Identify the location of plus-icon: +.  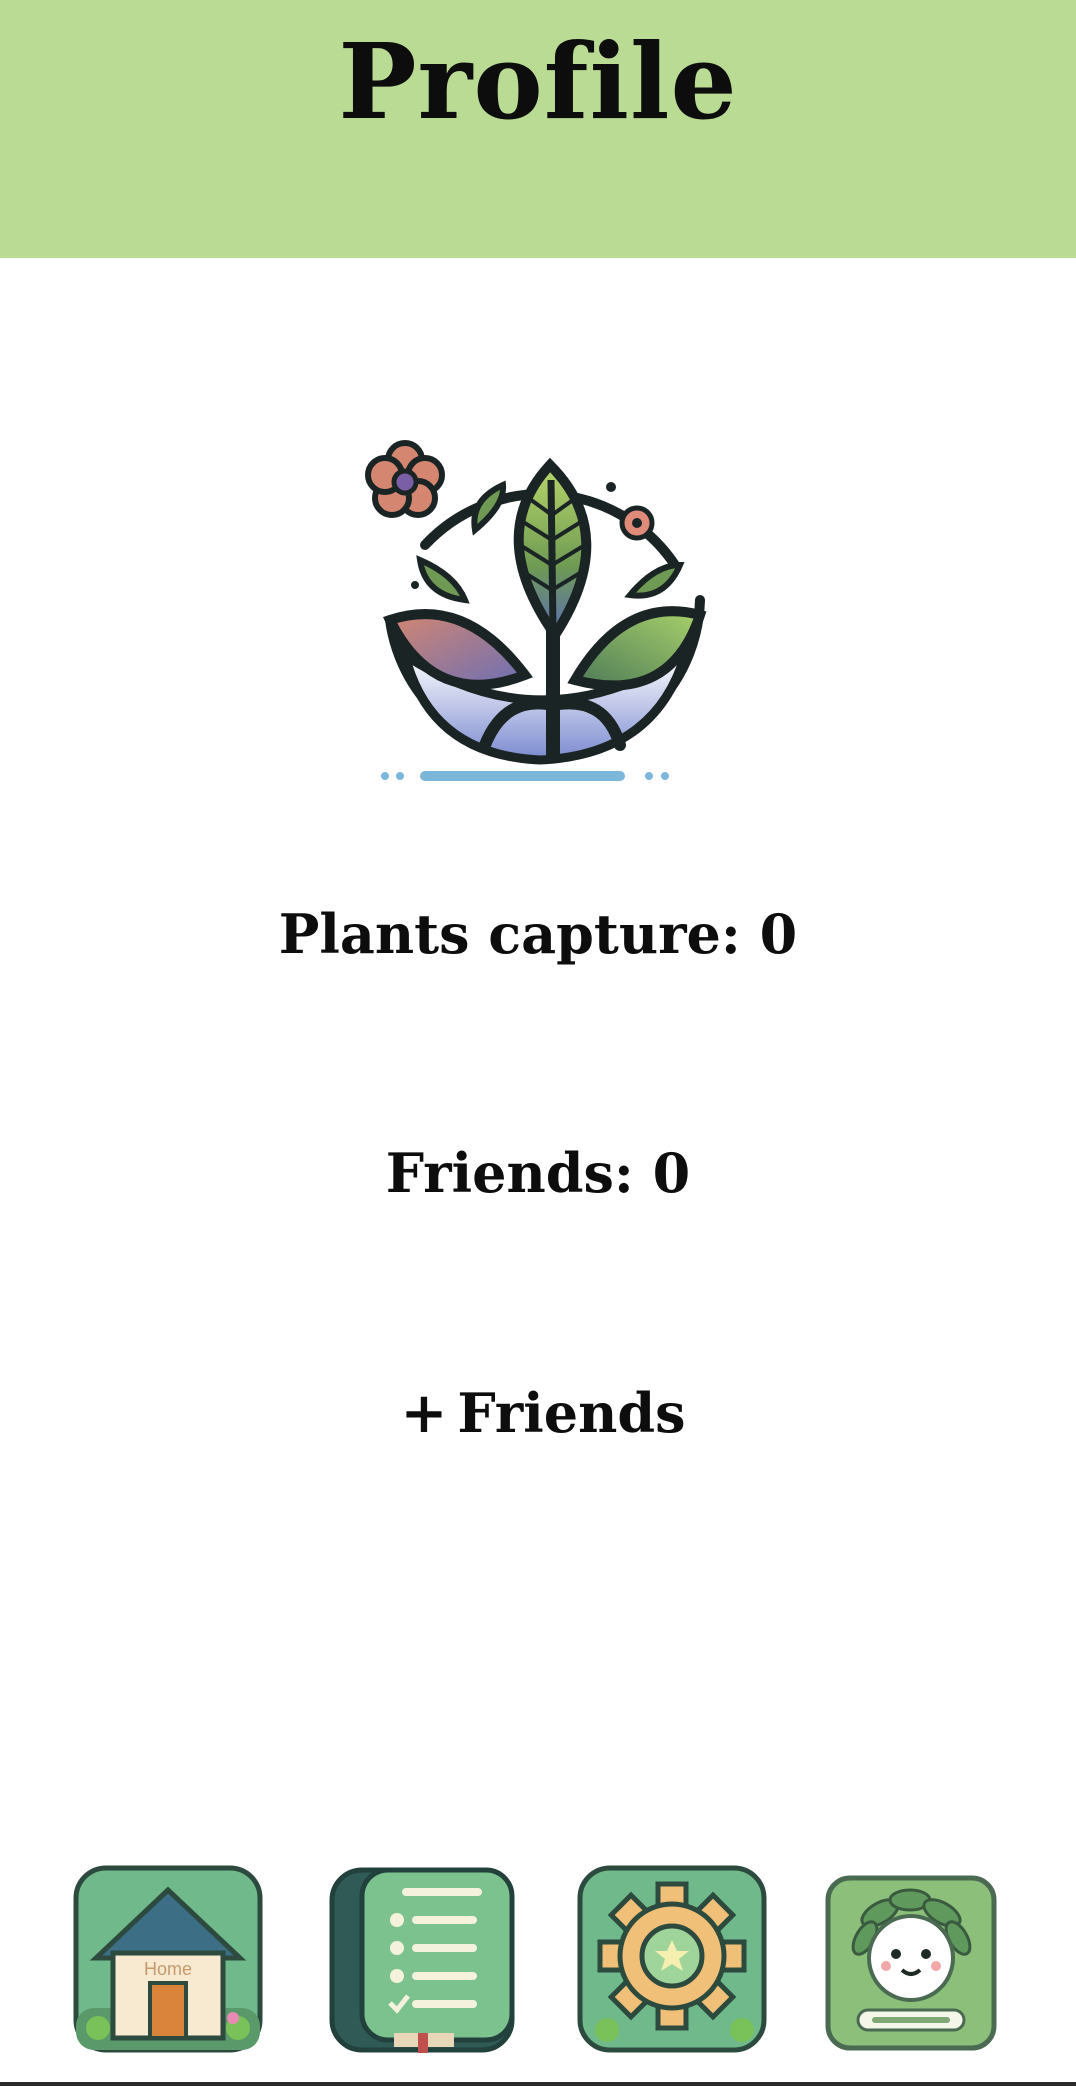
(424, 1413).